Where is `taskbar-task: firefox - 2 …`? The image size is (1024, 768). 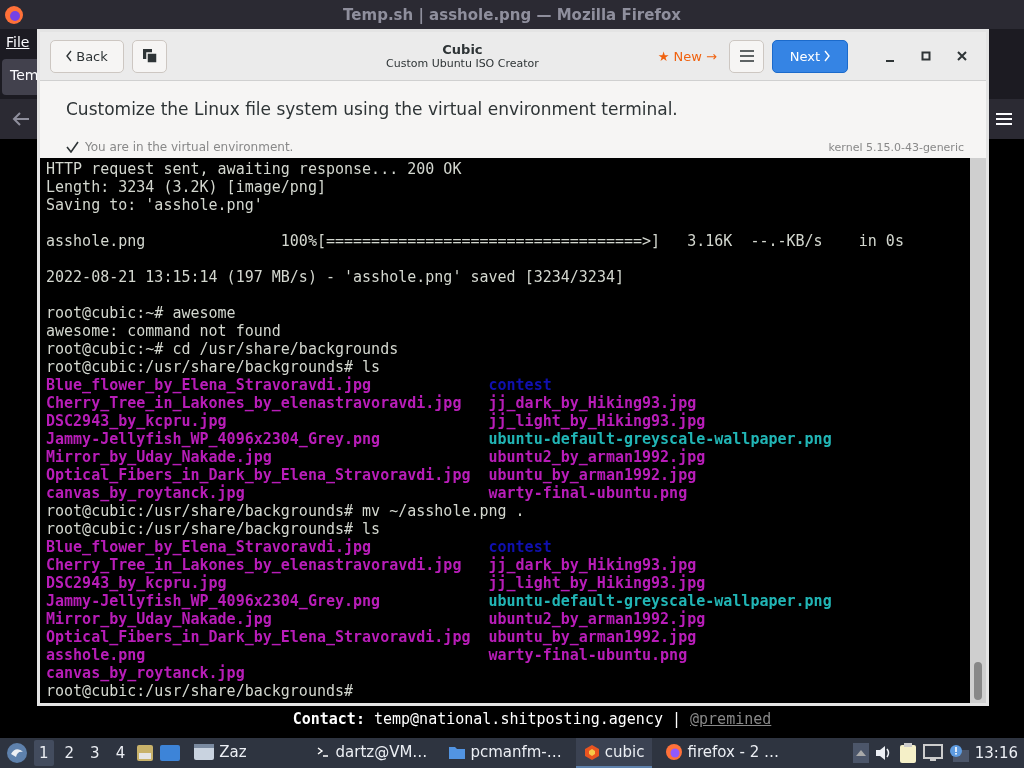 taskbar-task: firefox - 2 … is located at coordinates (723, 753).